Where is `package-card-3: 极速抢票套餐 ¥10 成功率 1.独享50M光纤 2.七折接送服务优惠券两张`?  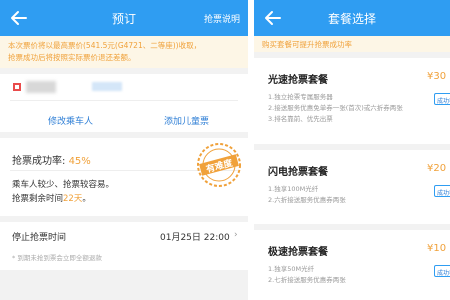
package-card-3: 极速抢票套餐 ¥10 成功率 1.独享50M光纤 2.七折接送服务优惠券两张 is located at coordinates (352, 265).